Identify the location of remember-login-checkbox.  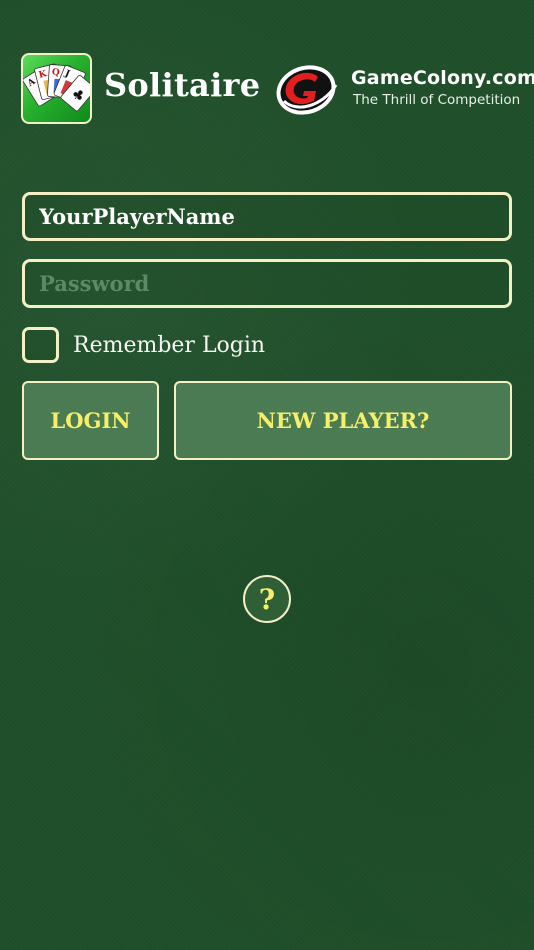
(40, 345).